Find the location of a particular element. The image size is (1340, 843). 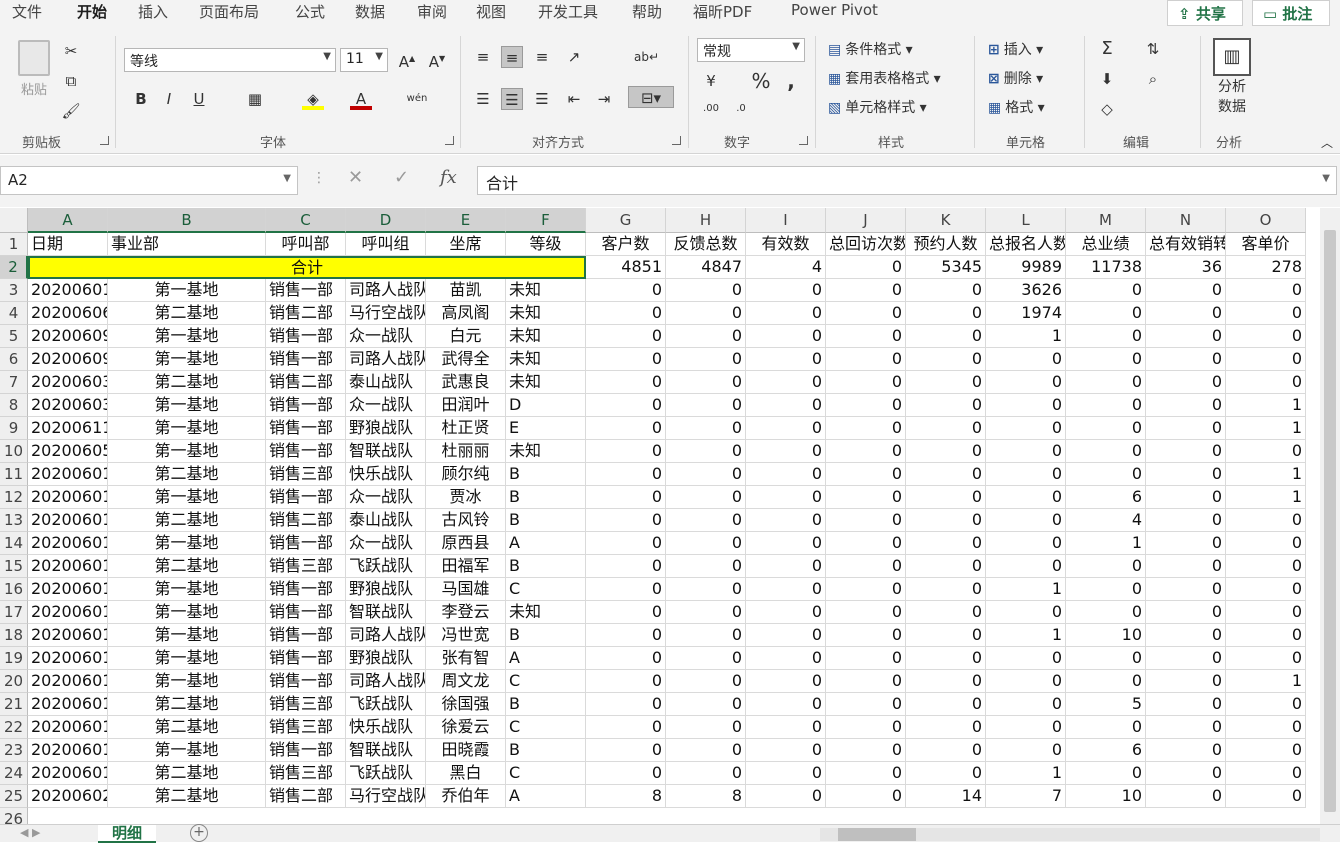

cell-e: 周文龙 is located at coordinates (466, 681).